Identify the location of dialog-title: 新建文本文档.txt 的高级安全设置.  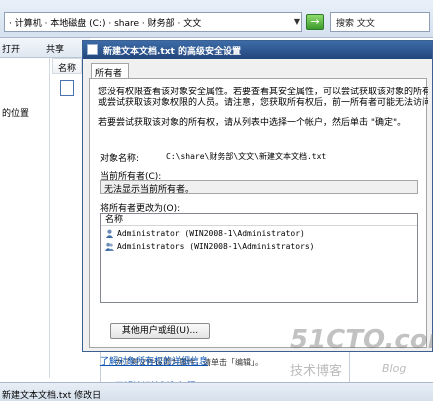
(172, 52).